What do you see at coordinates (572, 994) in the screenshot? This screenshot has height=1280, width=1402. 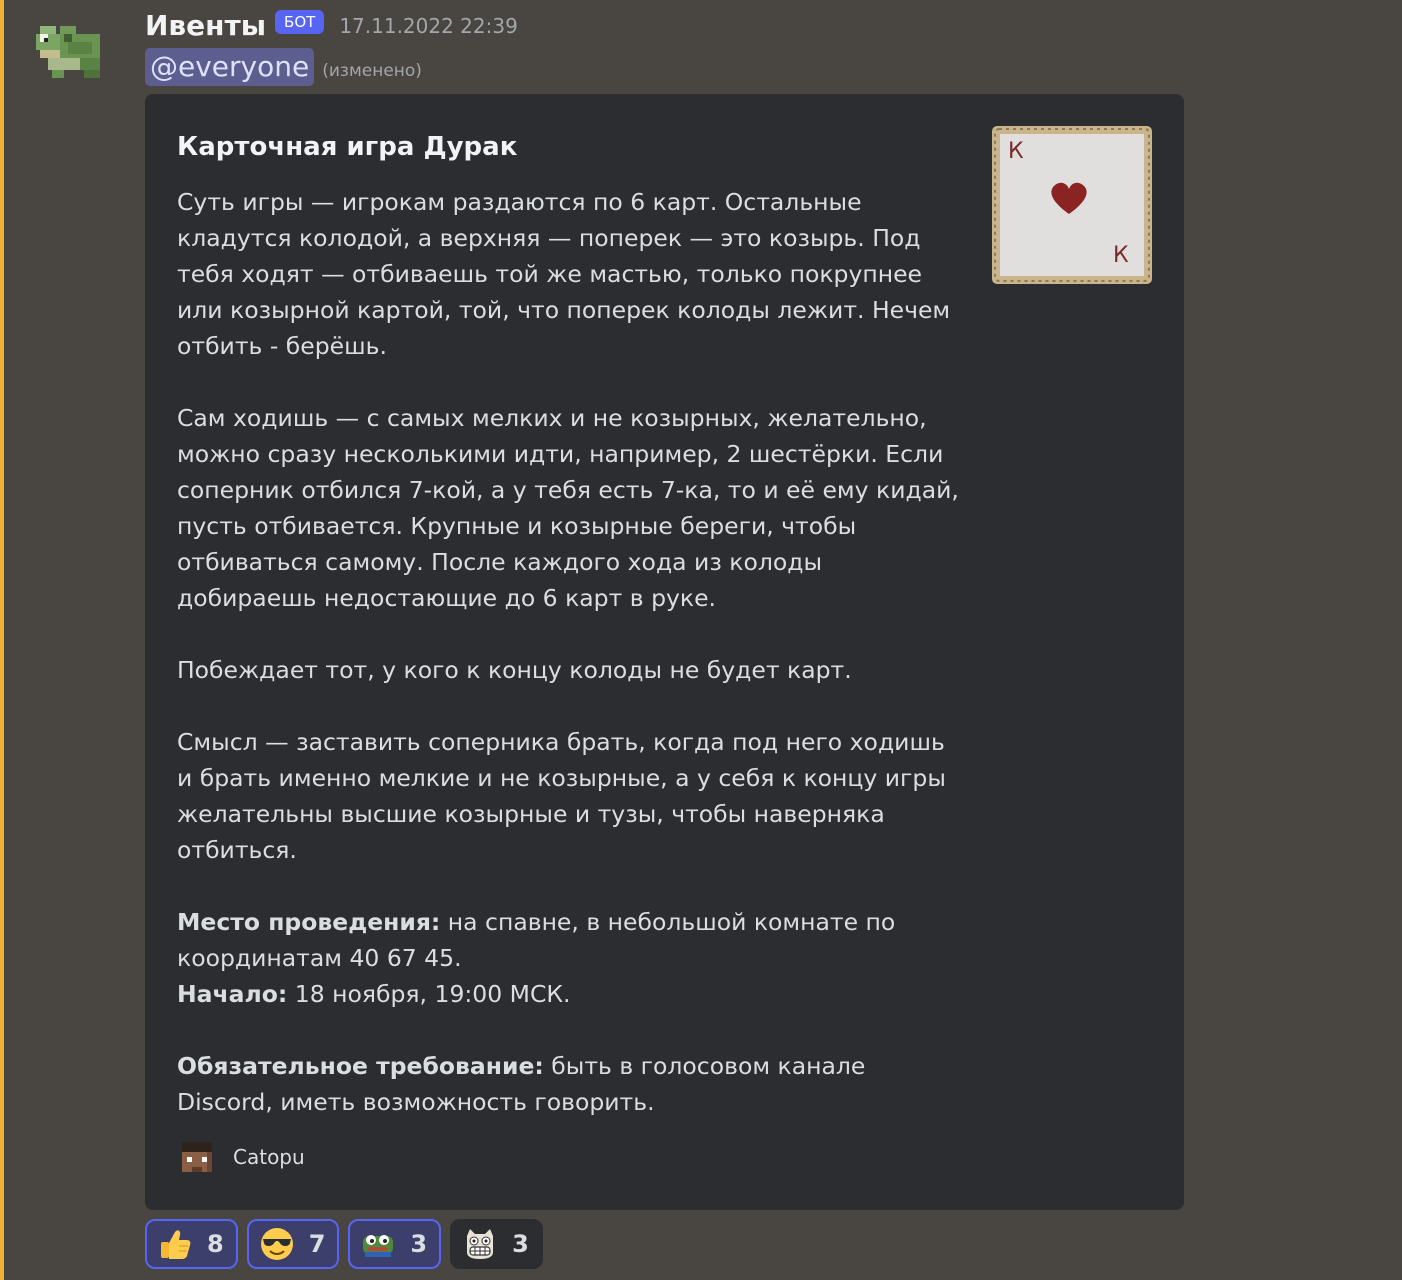 I see `start-line: Начало: 18 ноября, 19:00 МСК.` at bounding box center [572, 994].